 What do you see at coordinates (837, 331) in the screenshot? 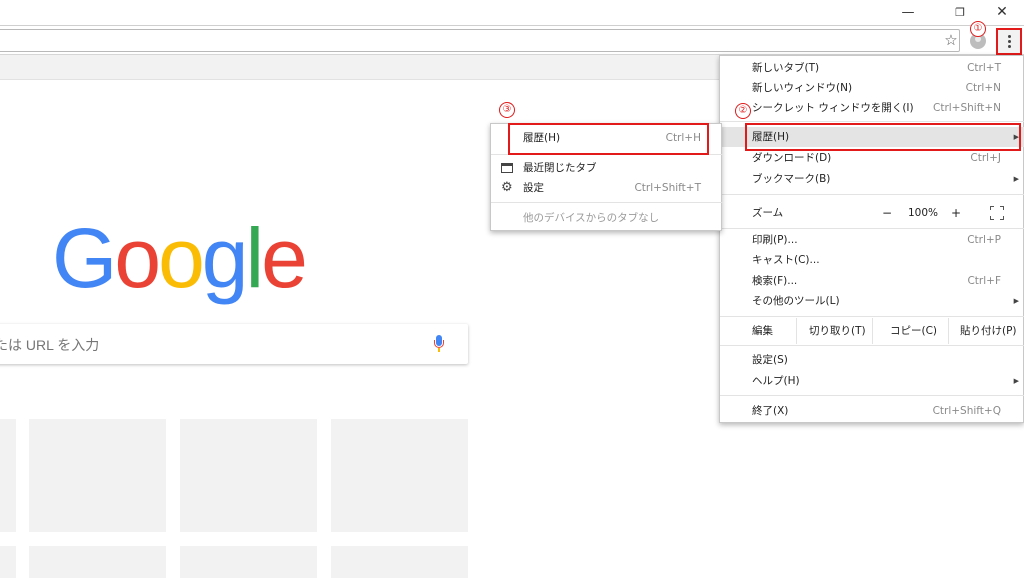
I see `cut-button: 切り取り(T)` at bounding box center [837, 331].